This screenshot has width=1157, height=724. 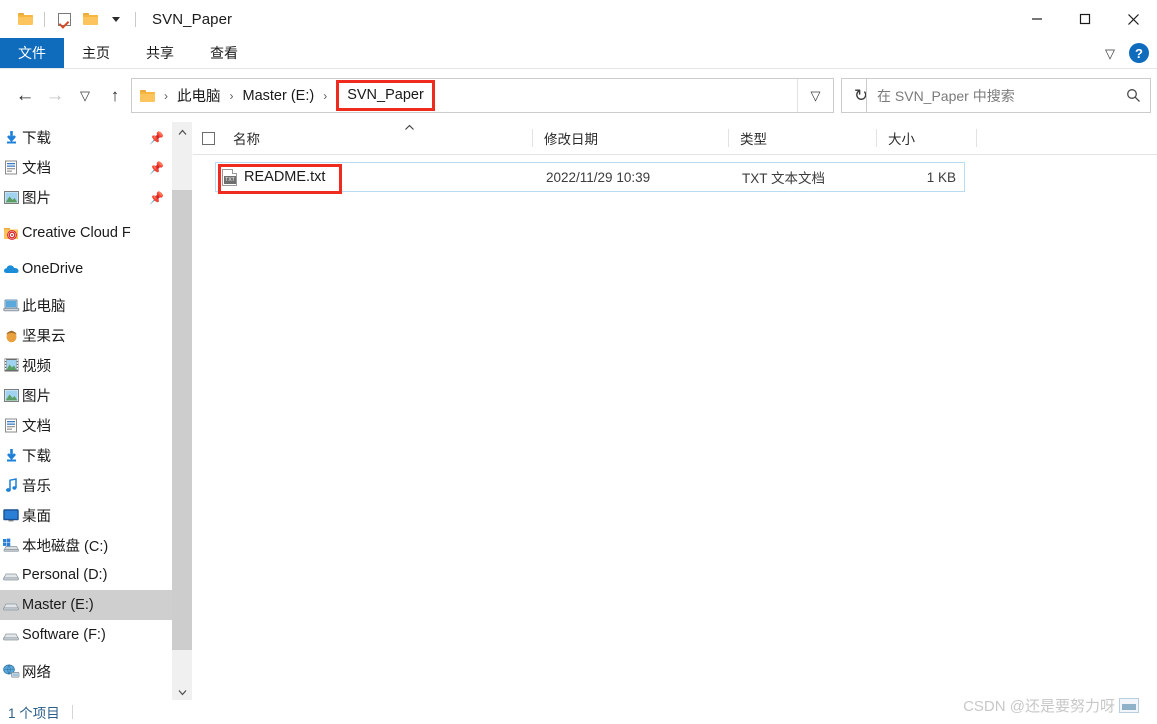 I want to click on column-header-size: 大小, so click(x=927, y=138).